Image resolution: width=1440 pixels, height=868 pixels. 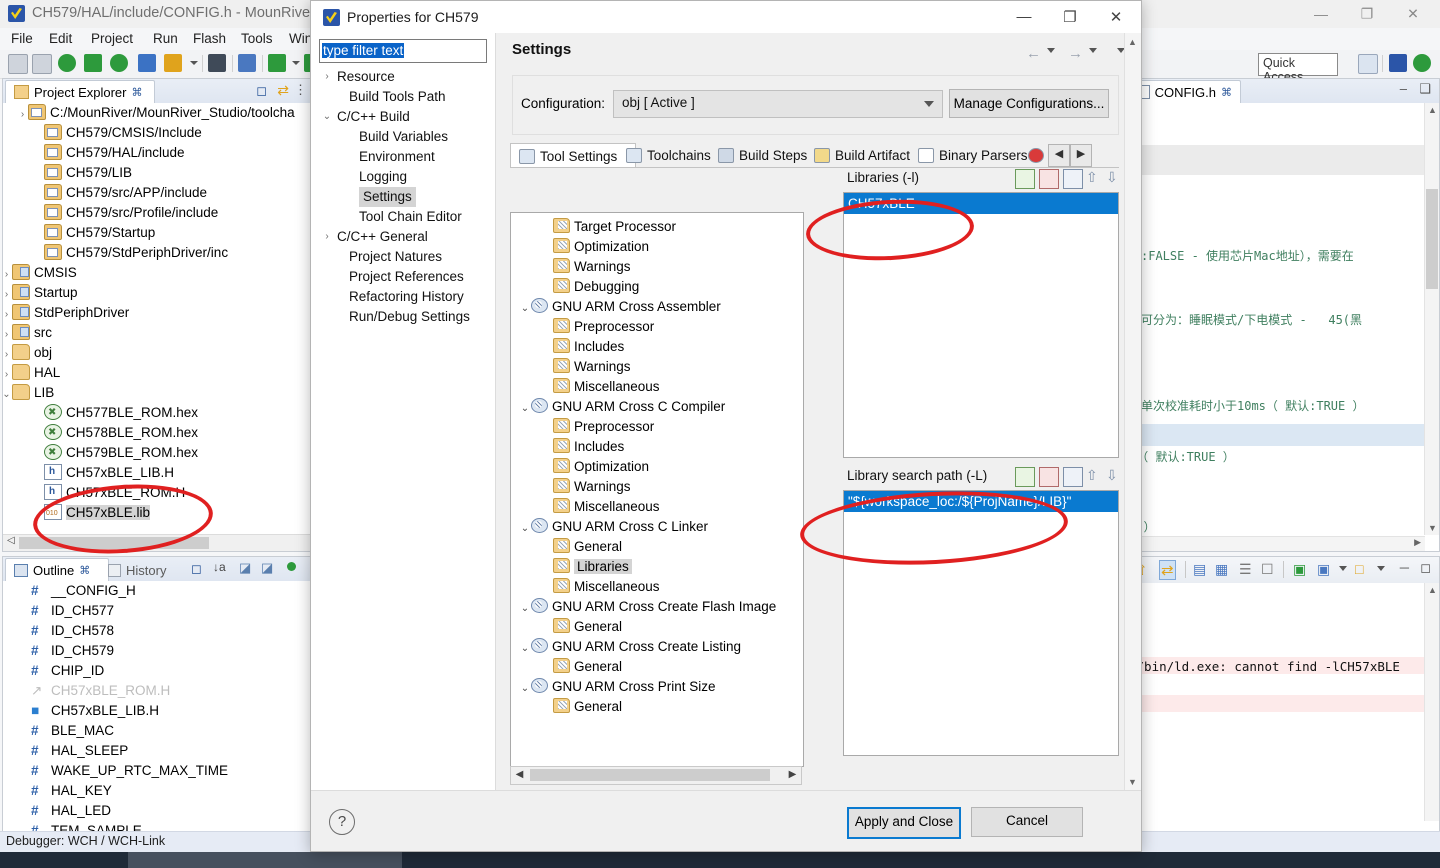 I want to click on tool-settings-tree-item: General, so click(x=657, y=627).